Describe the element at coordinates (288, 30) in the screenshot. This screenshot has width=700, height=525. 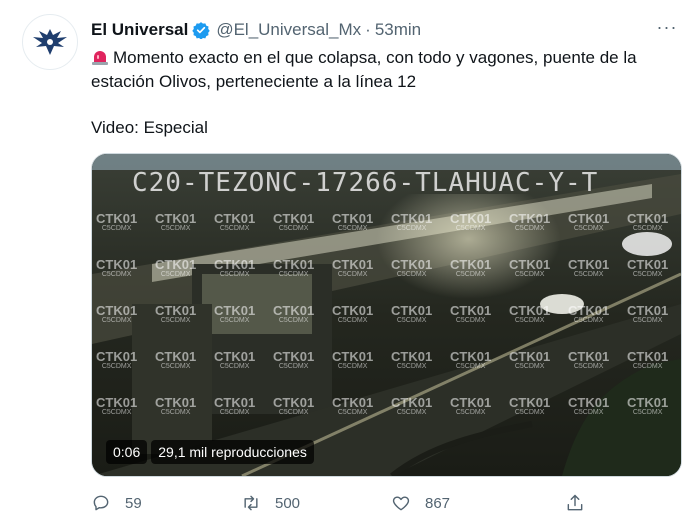
I see `author-handle: @El_Universal_Mx` at that location.